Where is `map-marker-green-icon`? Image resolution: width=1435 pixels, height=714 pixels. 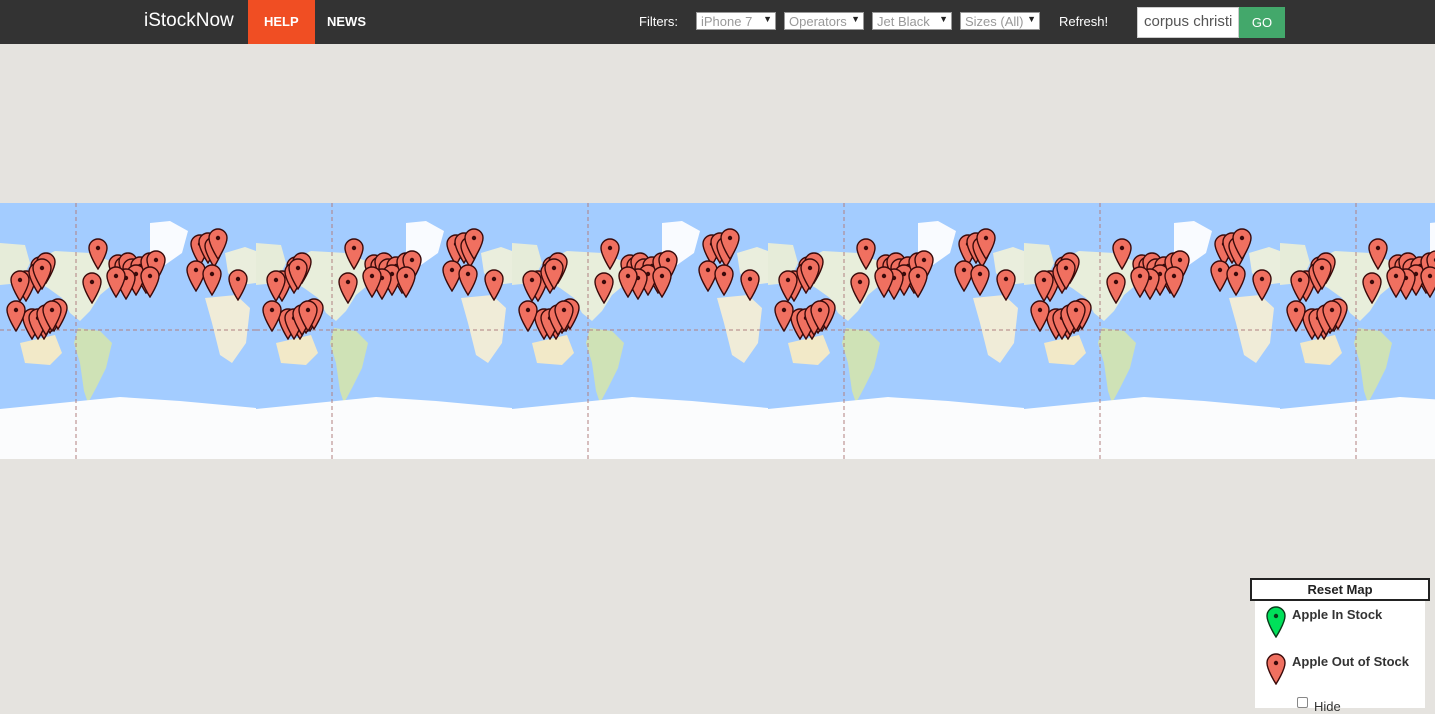 map-marker-green-icon is located at coordinates (1276, 622).